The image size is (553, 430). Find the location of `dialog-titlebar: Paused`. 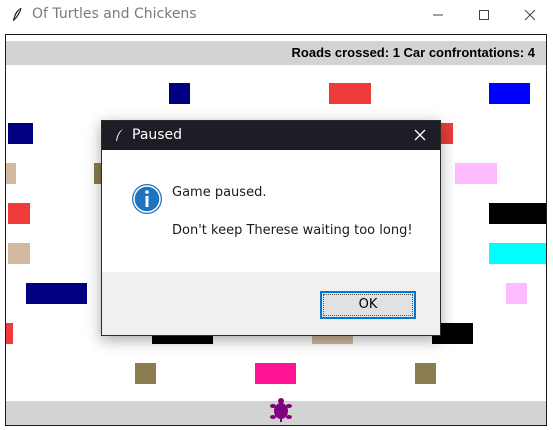

dialog-titlebar: Paused is located at coordinates (271, 135).